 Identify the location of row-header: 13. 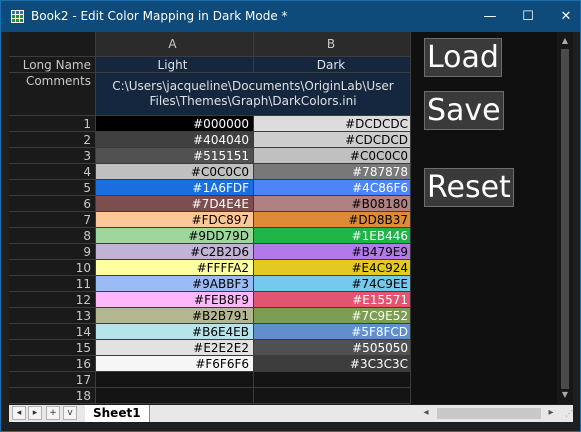
(52, 316).